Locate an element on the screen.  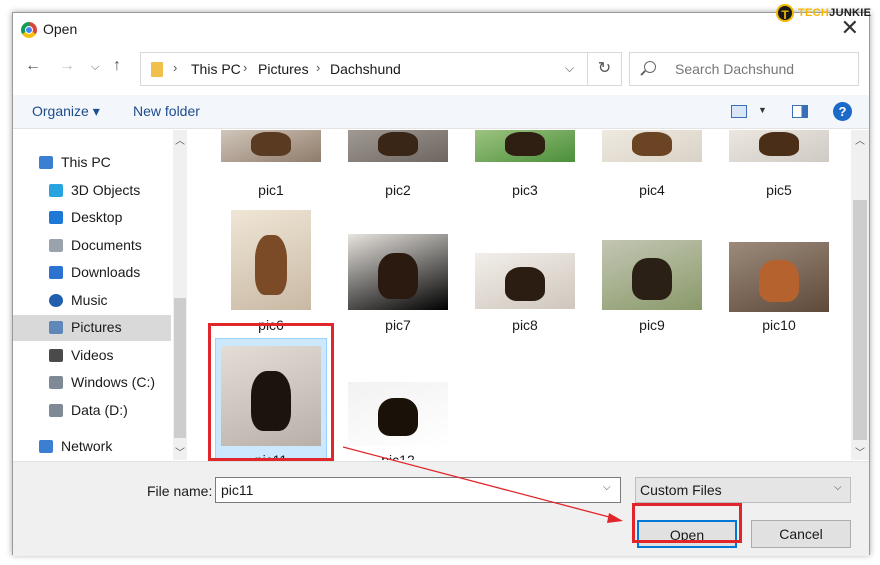
tj-wordmark: TECHJUNKIE is located at coordinates (835, 13).